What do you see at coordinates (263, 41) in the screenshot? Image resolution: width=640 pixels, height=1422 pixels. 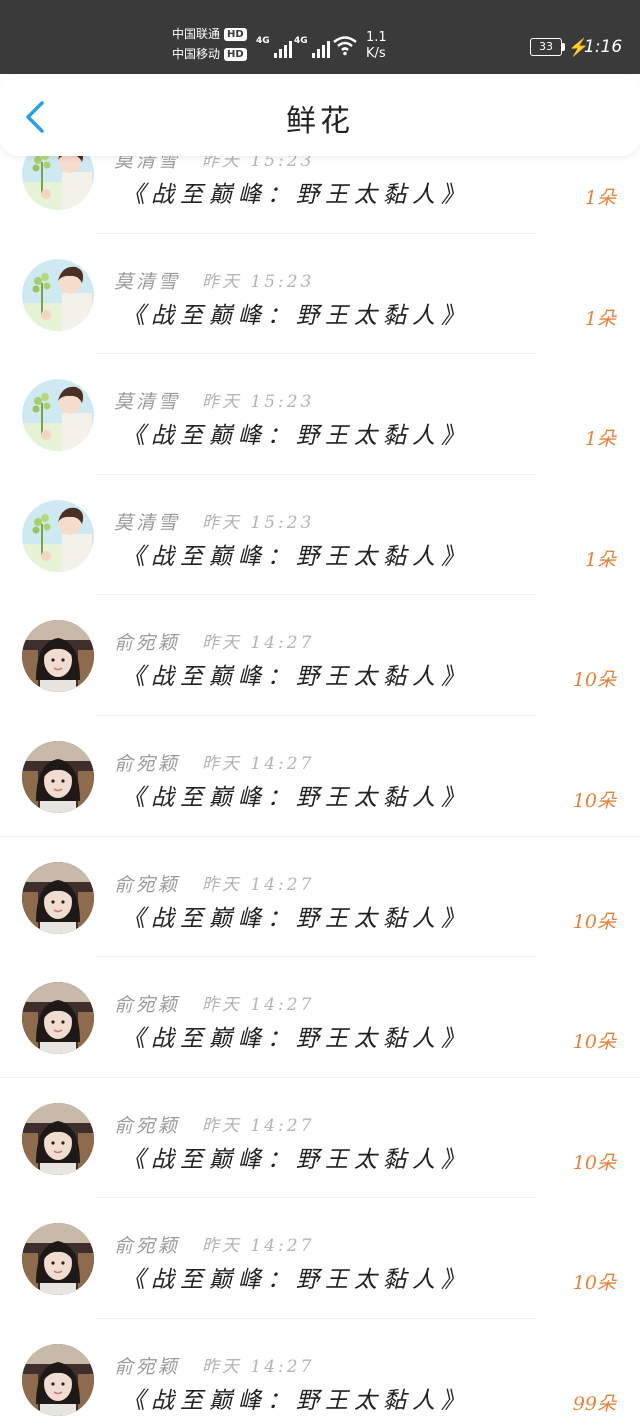 I see `network-1-label: 4G` at bounding box center [263, 41].